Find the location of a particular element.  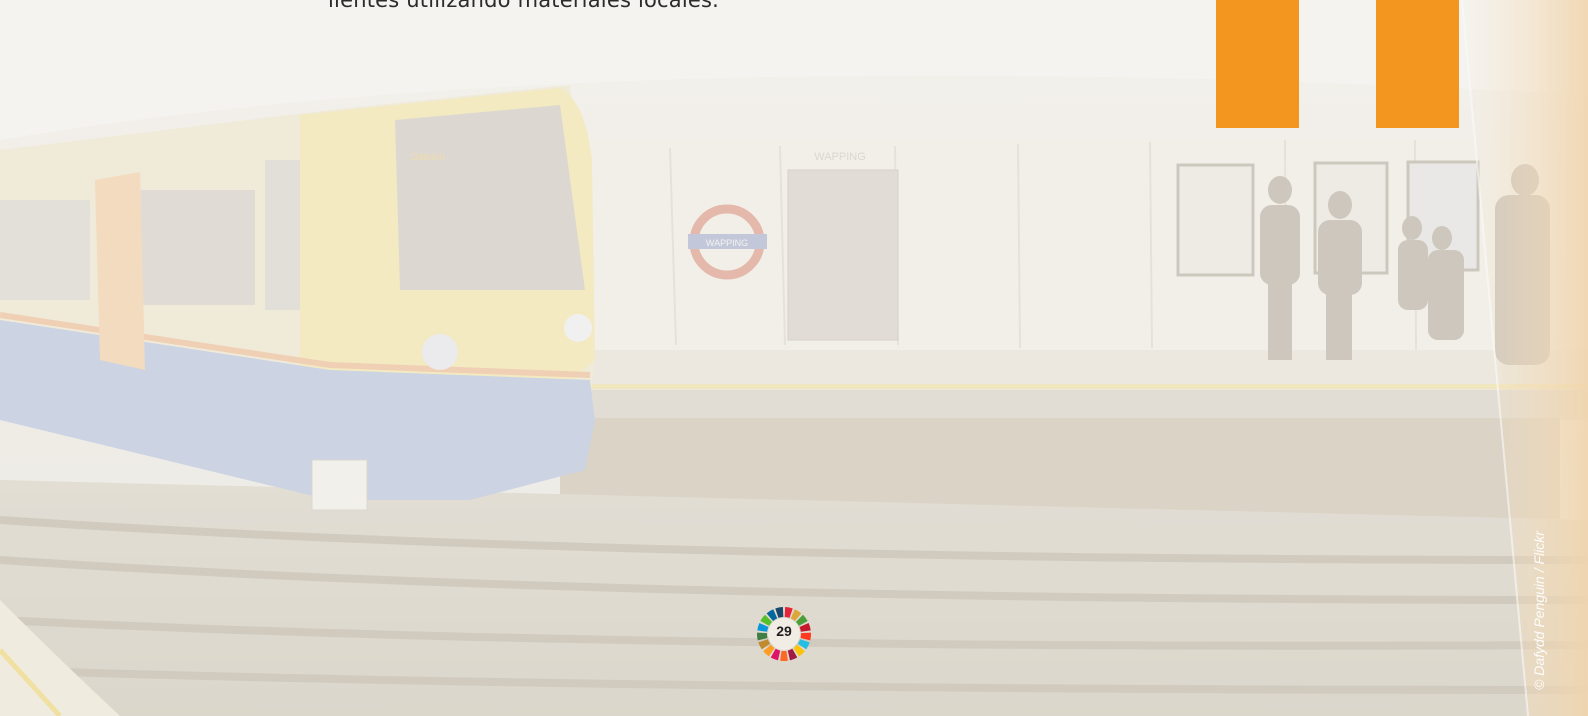

page-number-badge: 29 is located at coordinates (784, 636).